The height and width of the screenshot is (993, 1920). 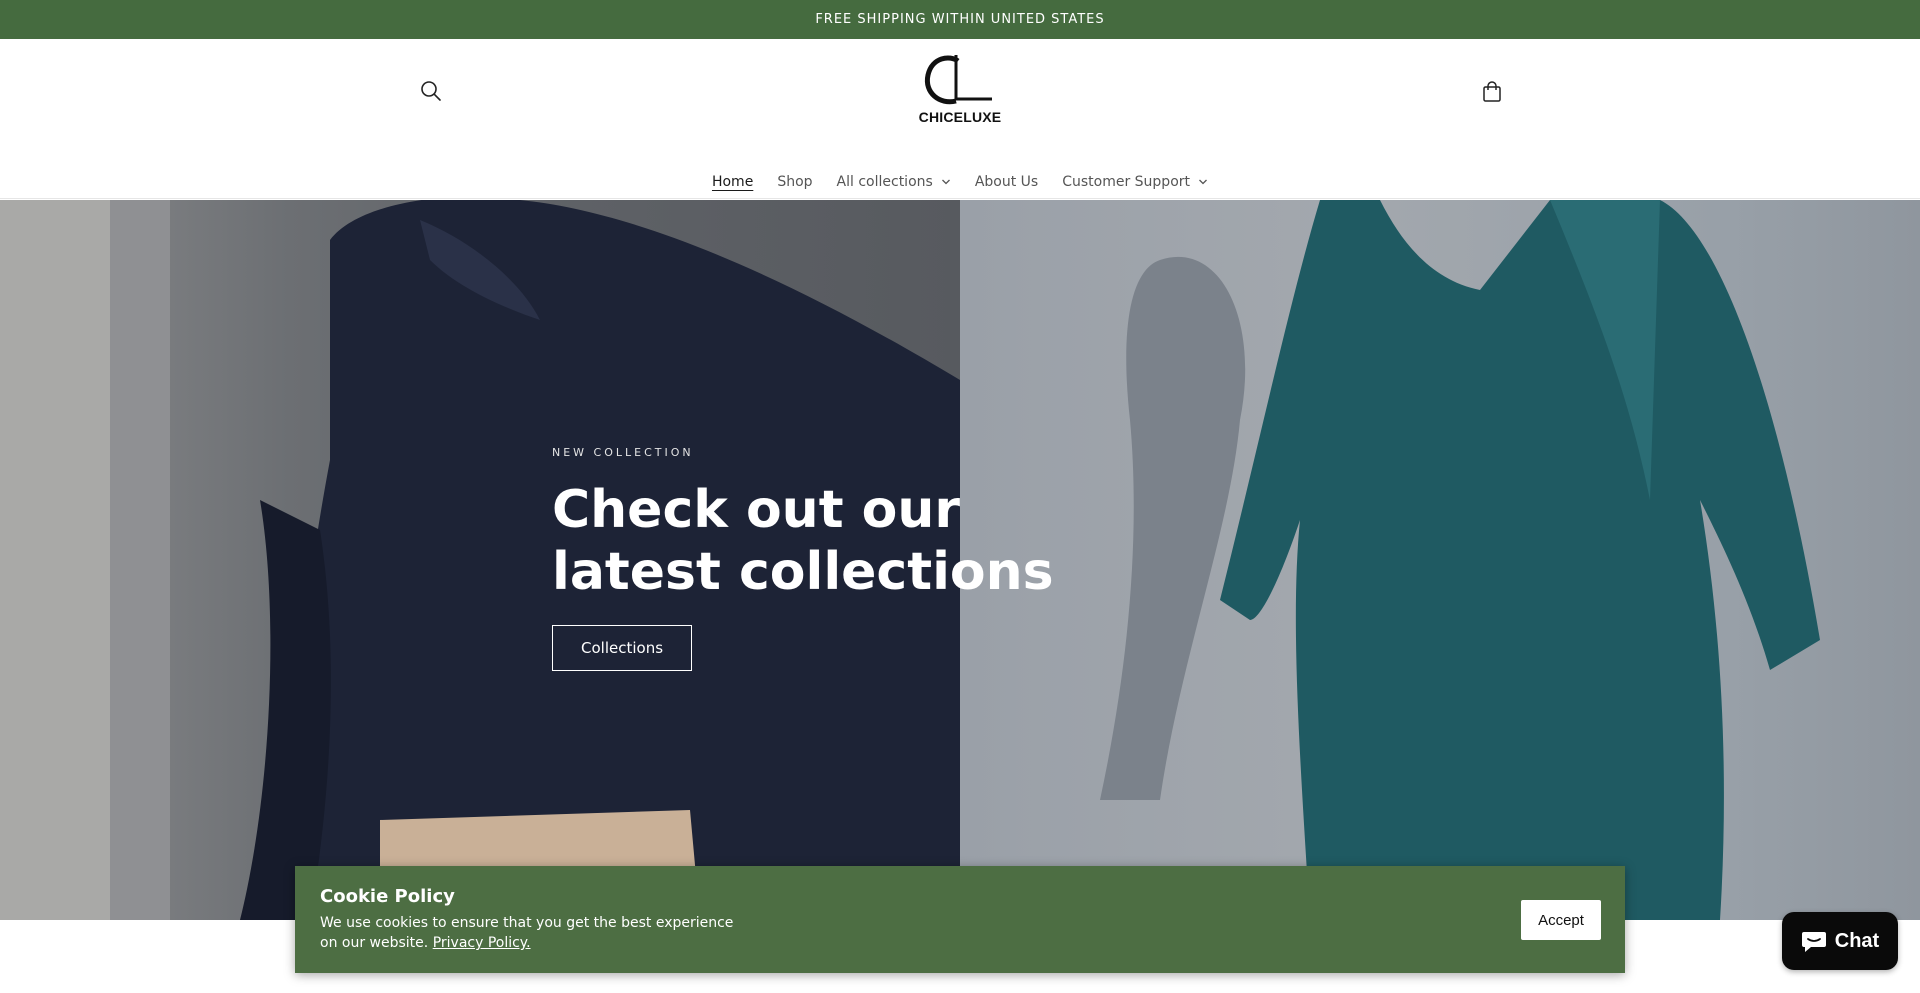 I want to click on privacy-policy-link: Privacy Policy., so click(x=482, y=943).